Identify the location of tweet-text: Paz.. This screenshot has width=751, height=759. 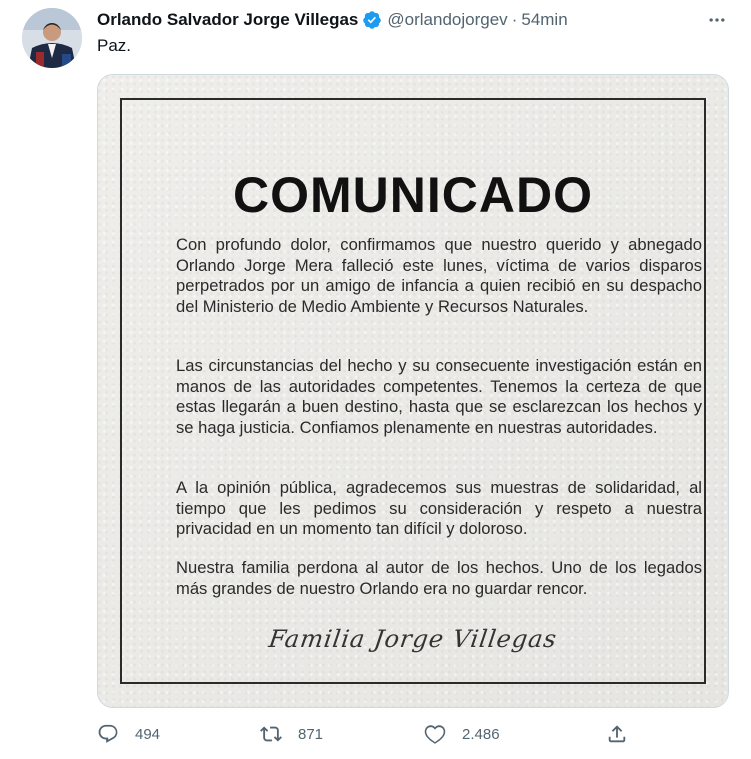
(114, 45).